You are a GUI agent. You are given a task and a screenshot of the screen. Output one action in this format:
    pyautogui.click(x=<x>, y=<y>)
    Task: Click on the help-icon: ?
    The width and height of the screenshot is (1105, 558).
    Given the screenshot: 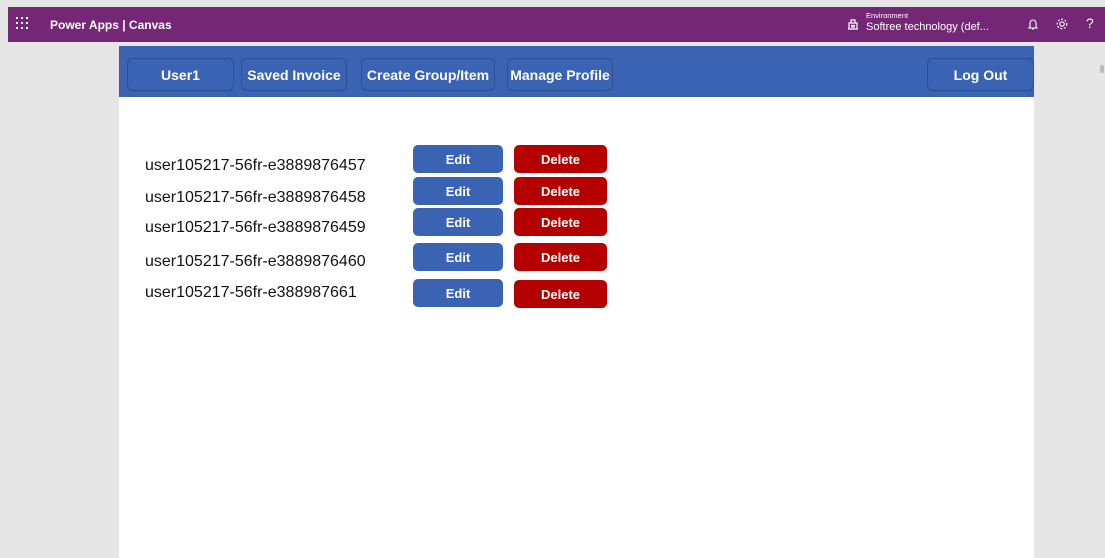 What is the action you would take?
    pyautogui.click(x=1090, y=23)
    